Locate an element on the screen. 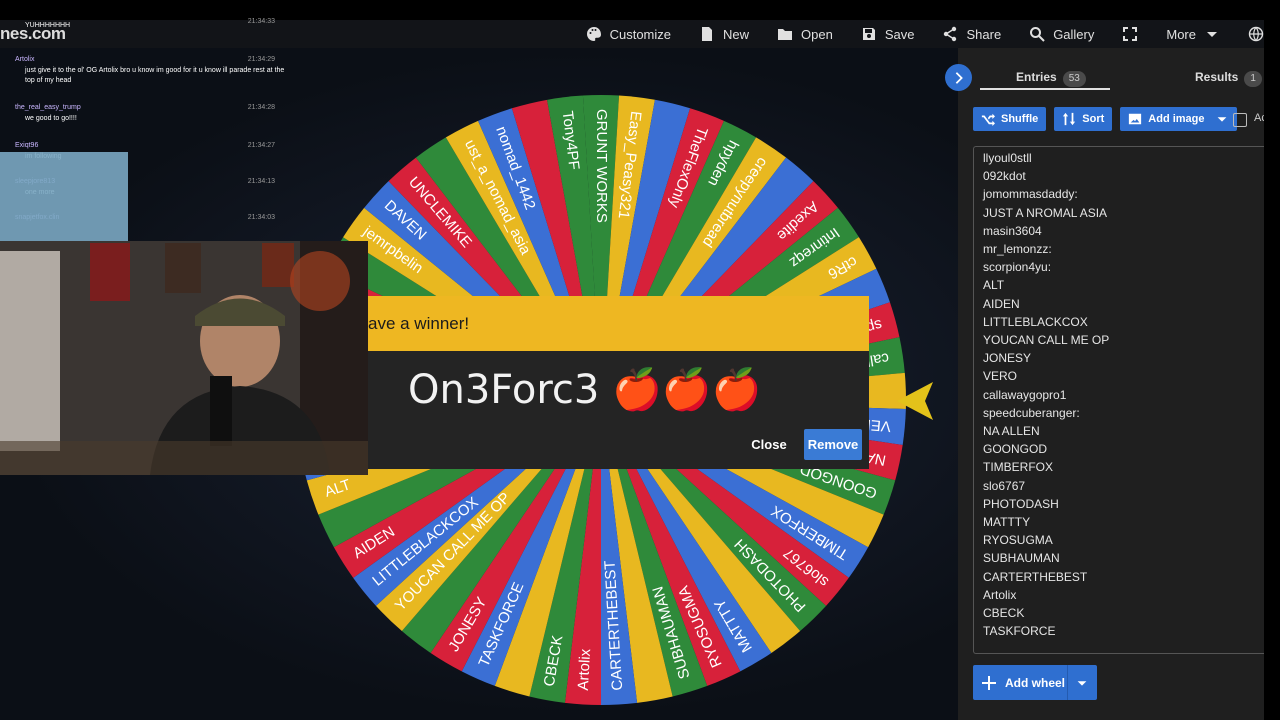  fullscreen-icon is located at coordinates (1130, 34).